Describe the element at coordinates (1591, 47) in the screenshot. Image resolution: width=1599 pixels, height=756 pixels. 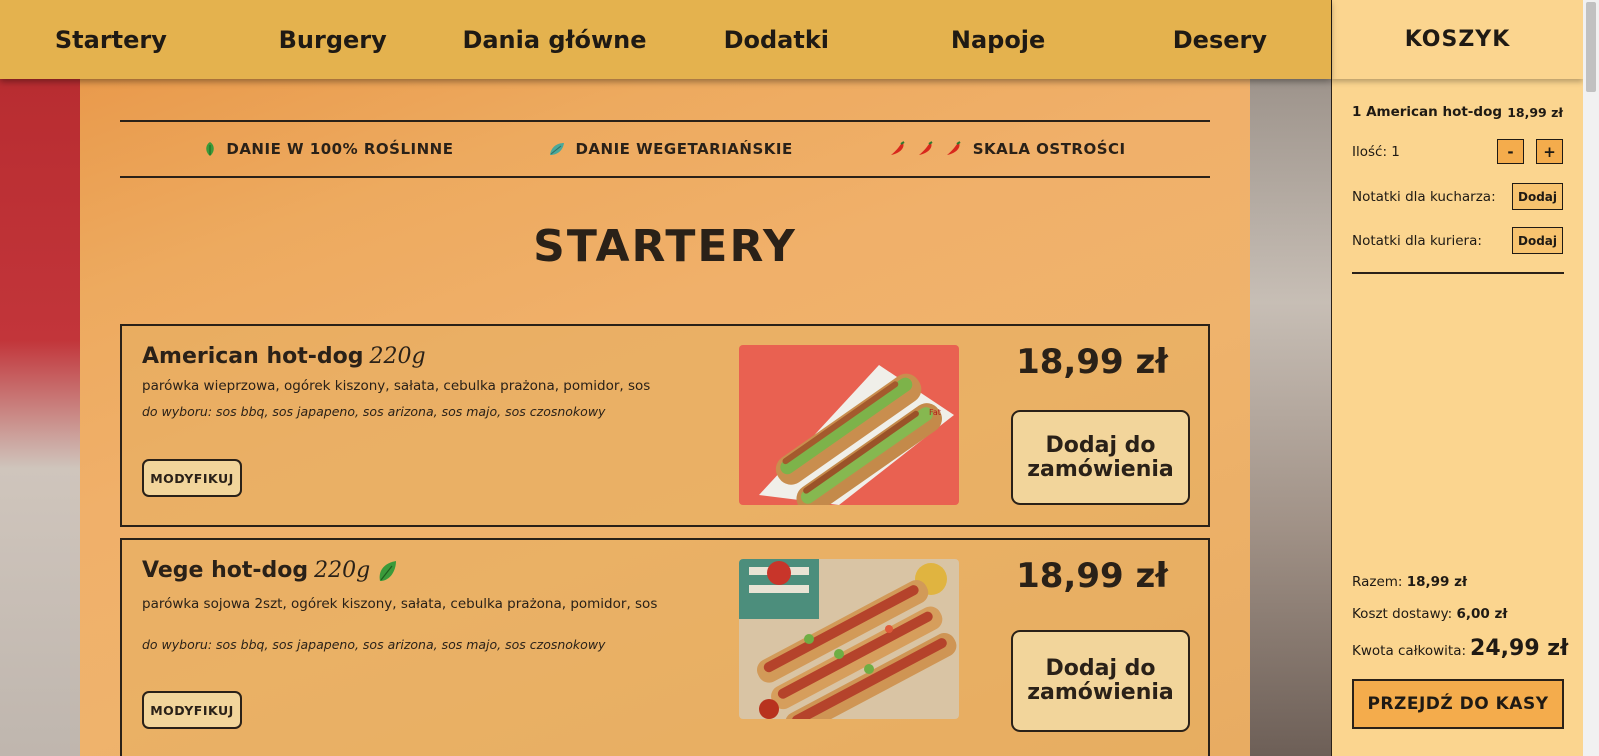
I see `scrollbar-thumb` at that location.